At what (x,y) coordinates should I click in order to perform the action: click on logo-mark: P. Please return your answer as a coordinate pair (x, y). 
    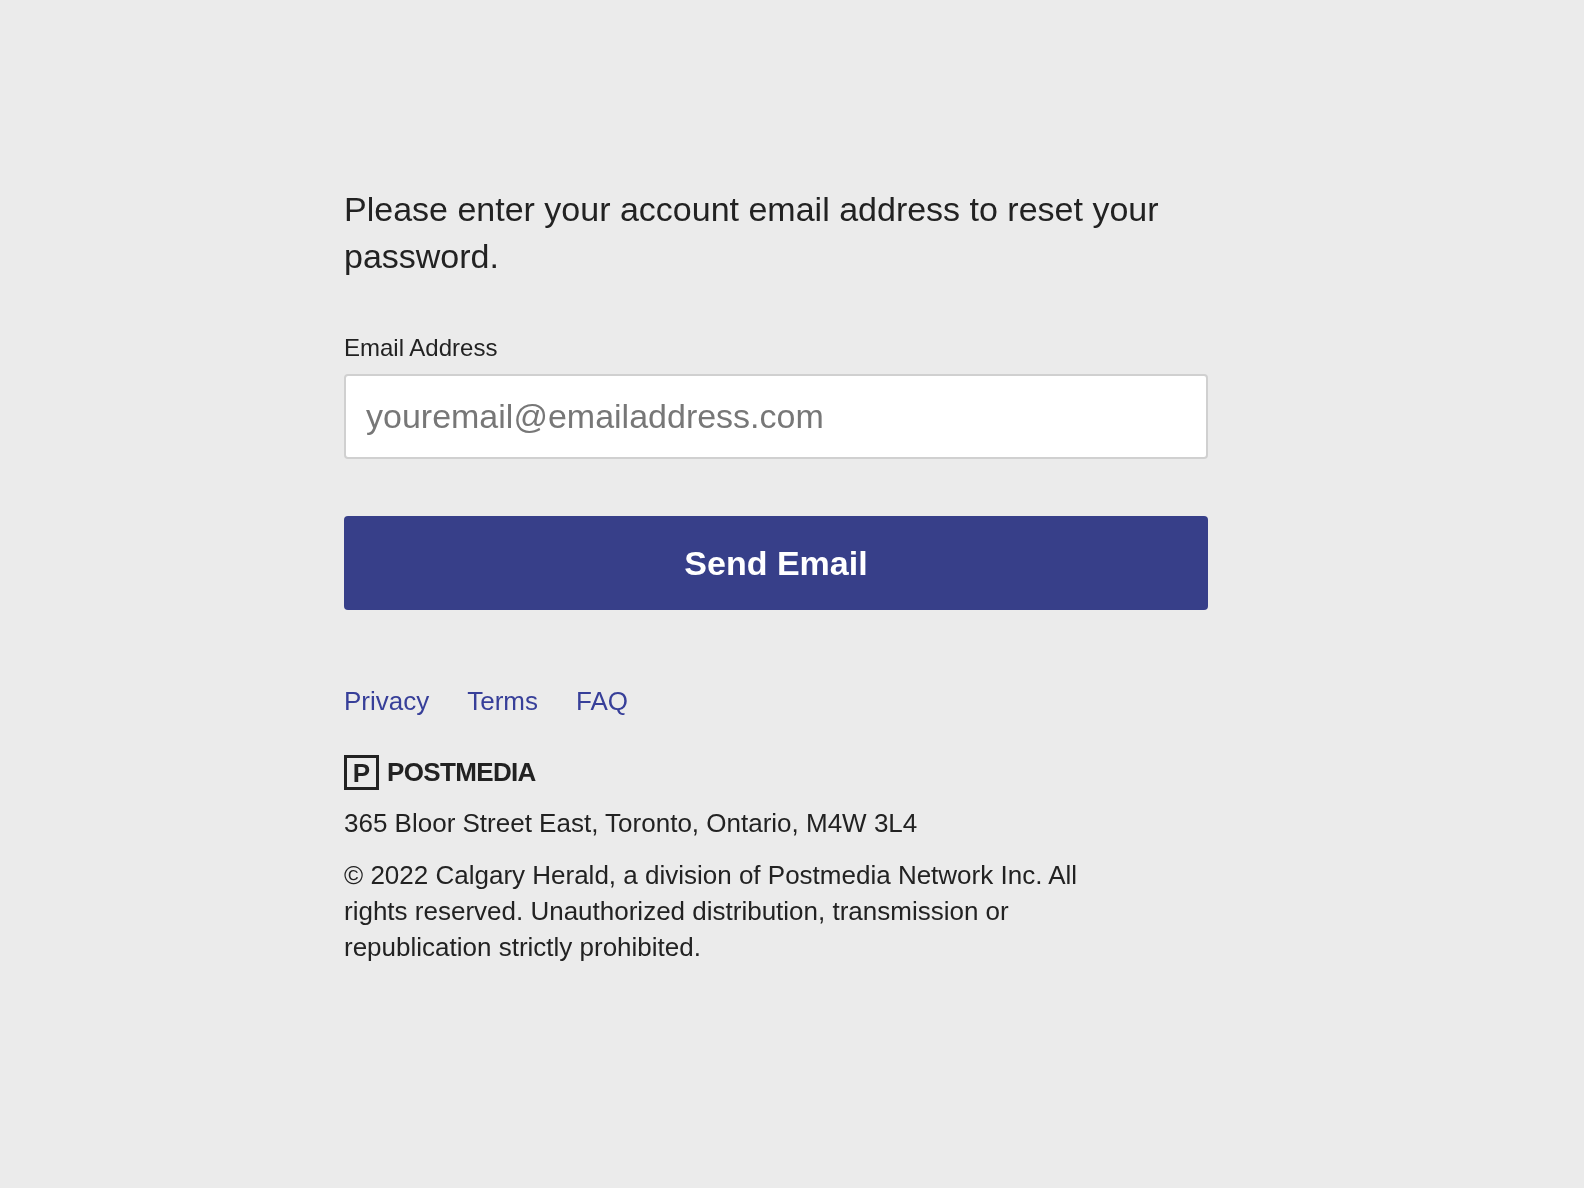
    Looking at the image, I should click on (361, 772).